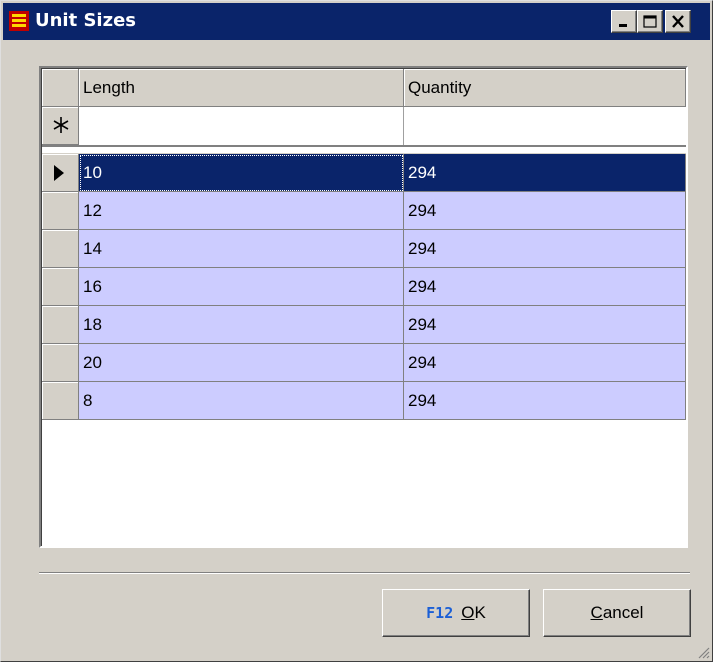  Describe the element at coordinates (241, 363) in the screenshot. I see `length-cell: 20` at that location.